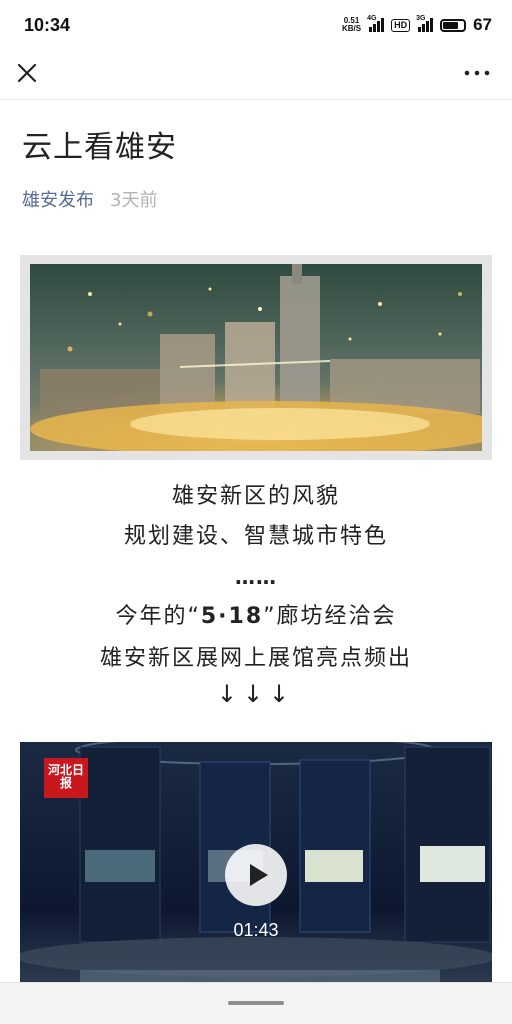  Describe the element at coordinates (256, 25) in the screenshot. I see `status-bar: 10:34 0.51 KB/S 4G HD 3G 67` at that location.